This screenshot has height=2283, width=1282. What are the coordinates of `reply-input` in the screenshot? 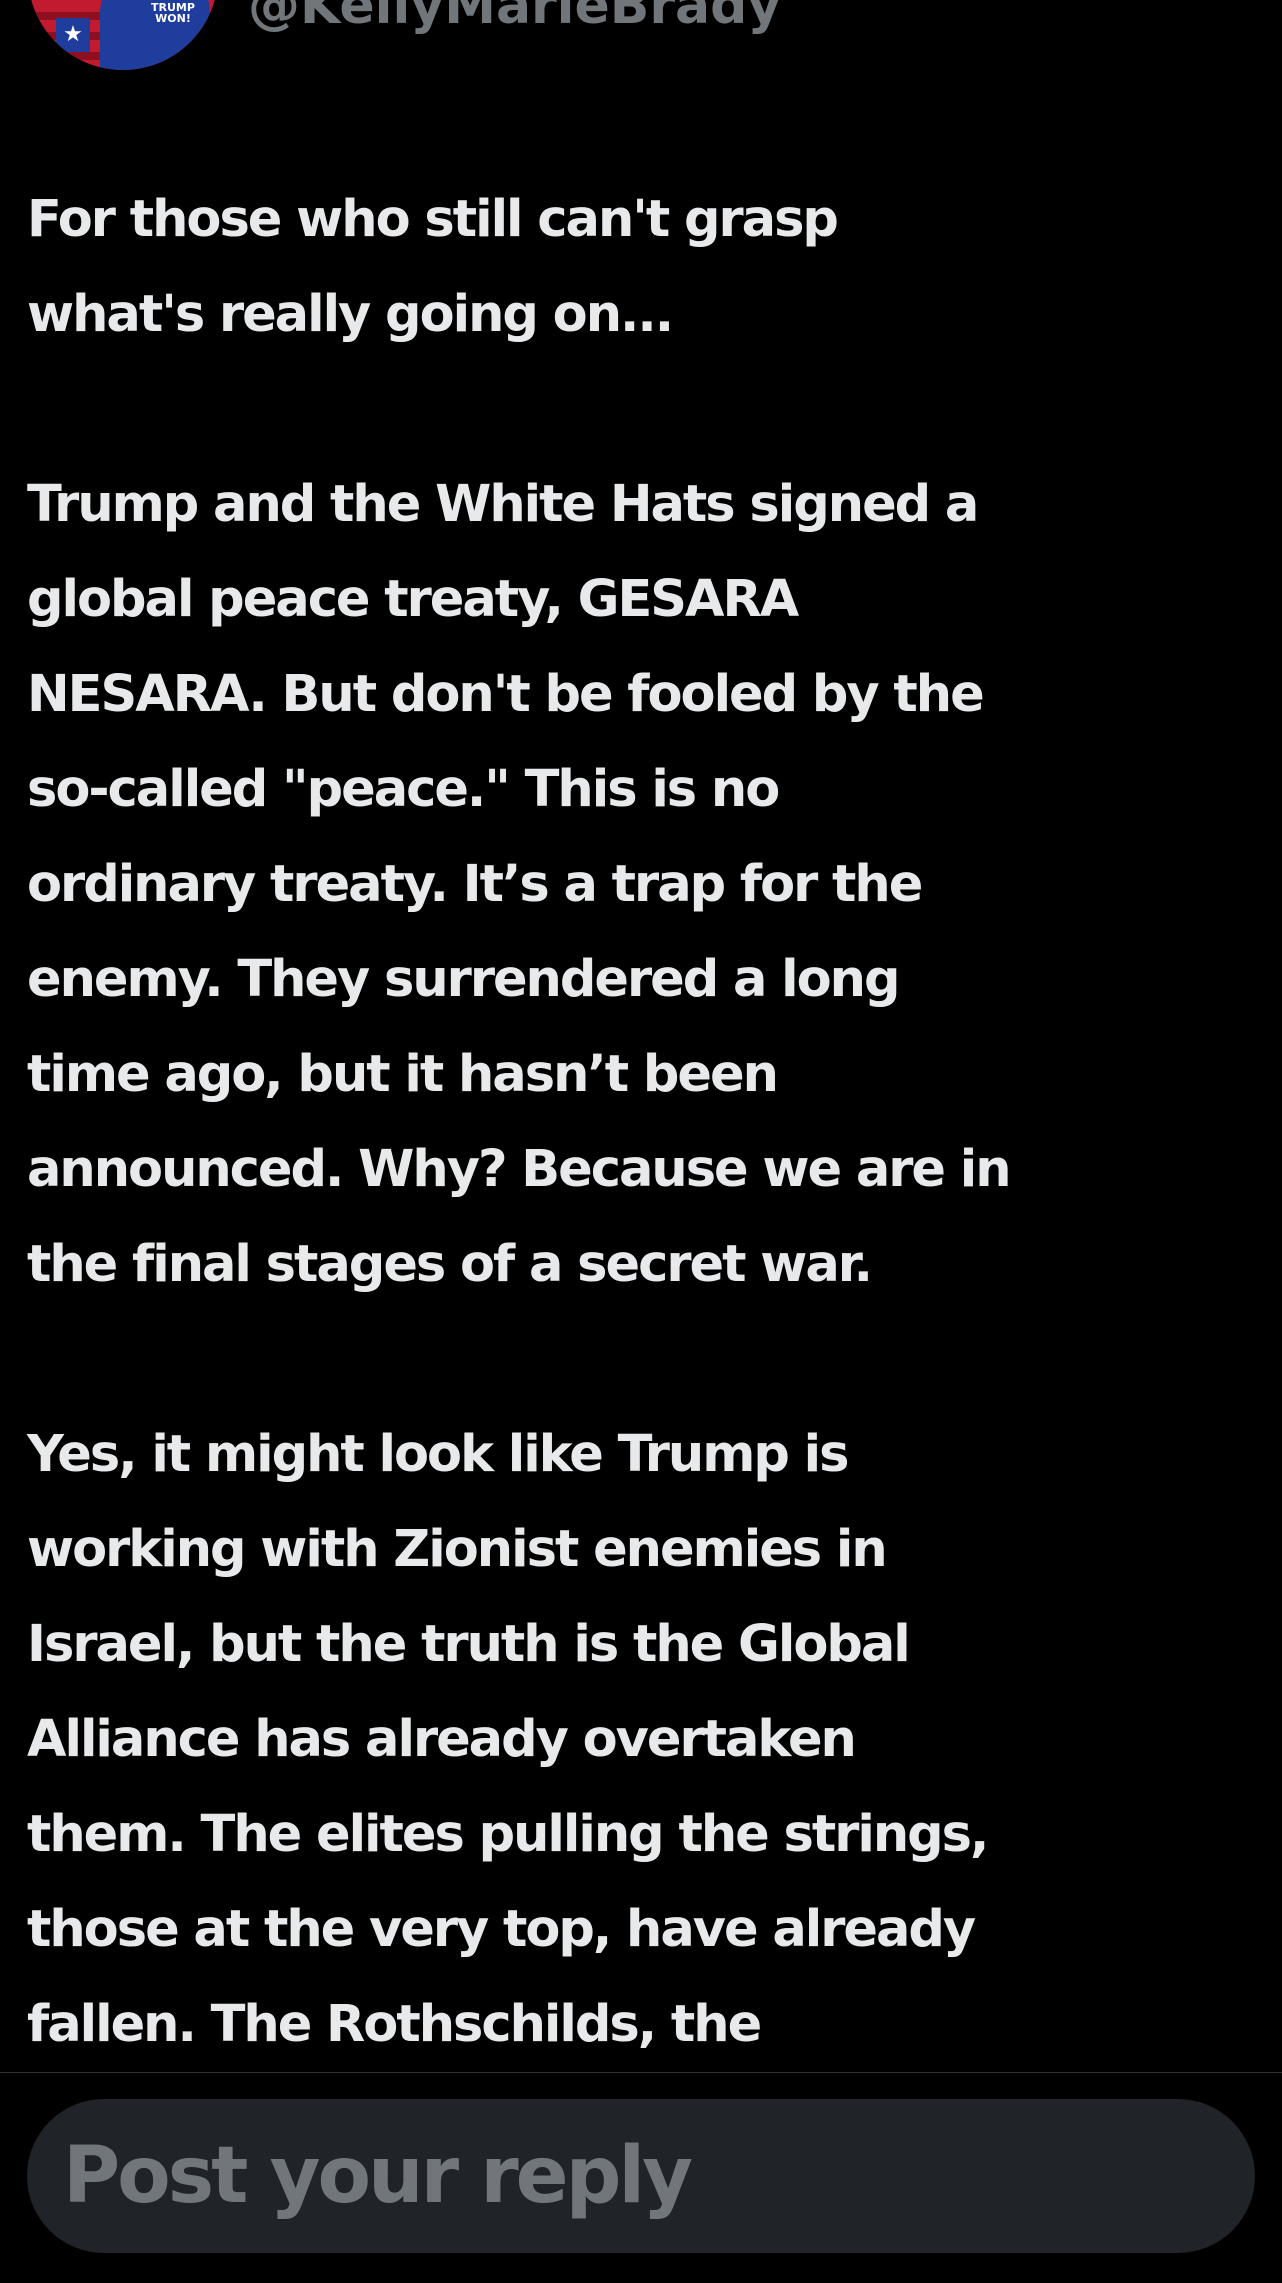 It's located at (641, 2176).